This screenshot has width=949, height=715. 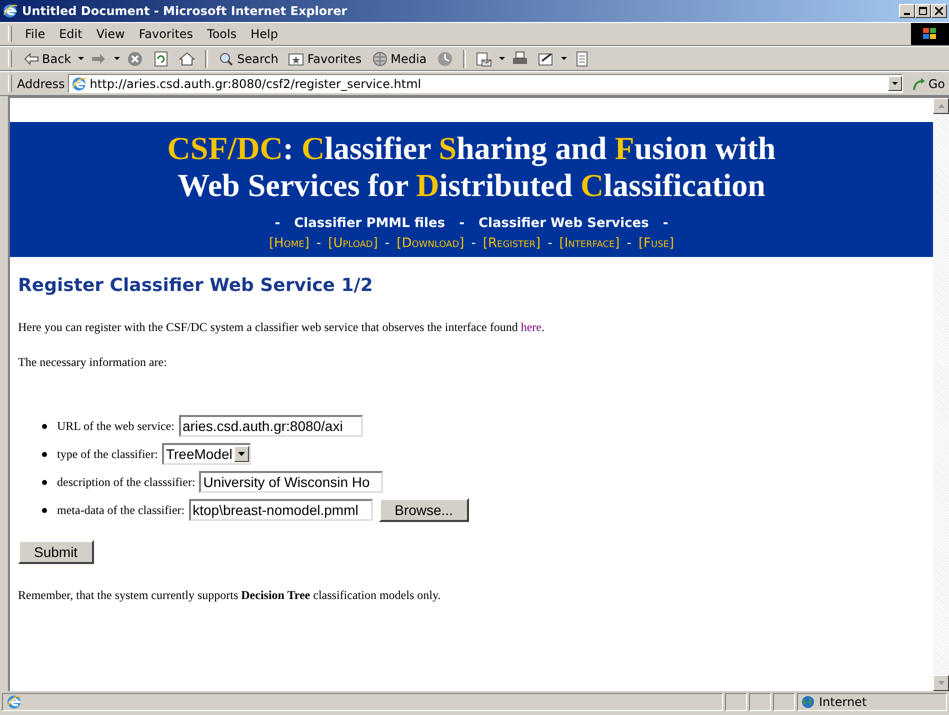 What do you see at coordinates (656, 243) in the screenshot?
I see `nav-link: [Fuse]` at bounding box center [656, 243].